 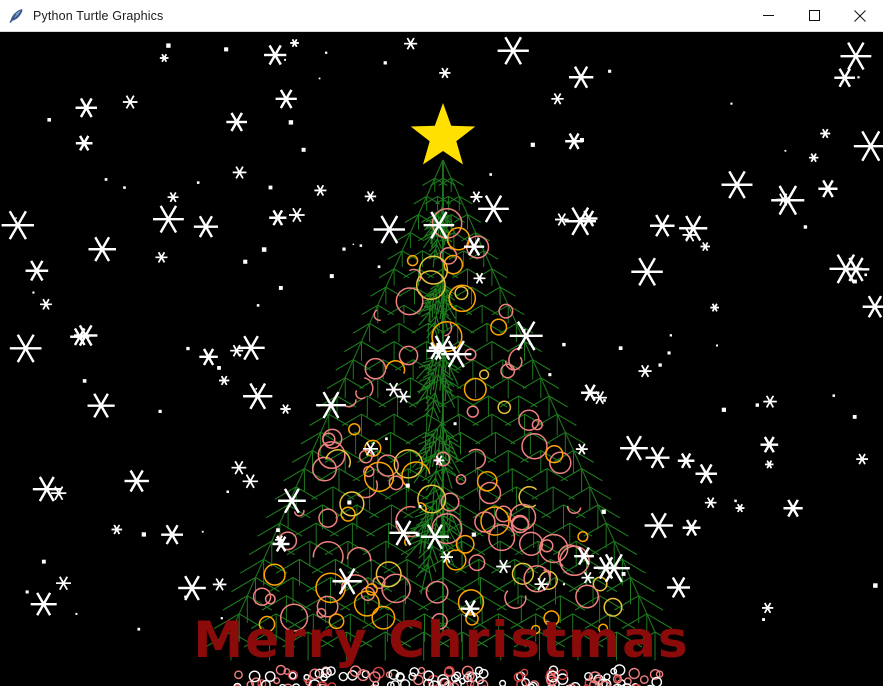 I want to click on greeting-text: Merry Christmas, so click(x=441, y=640).